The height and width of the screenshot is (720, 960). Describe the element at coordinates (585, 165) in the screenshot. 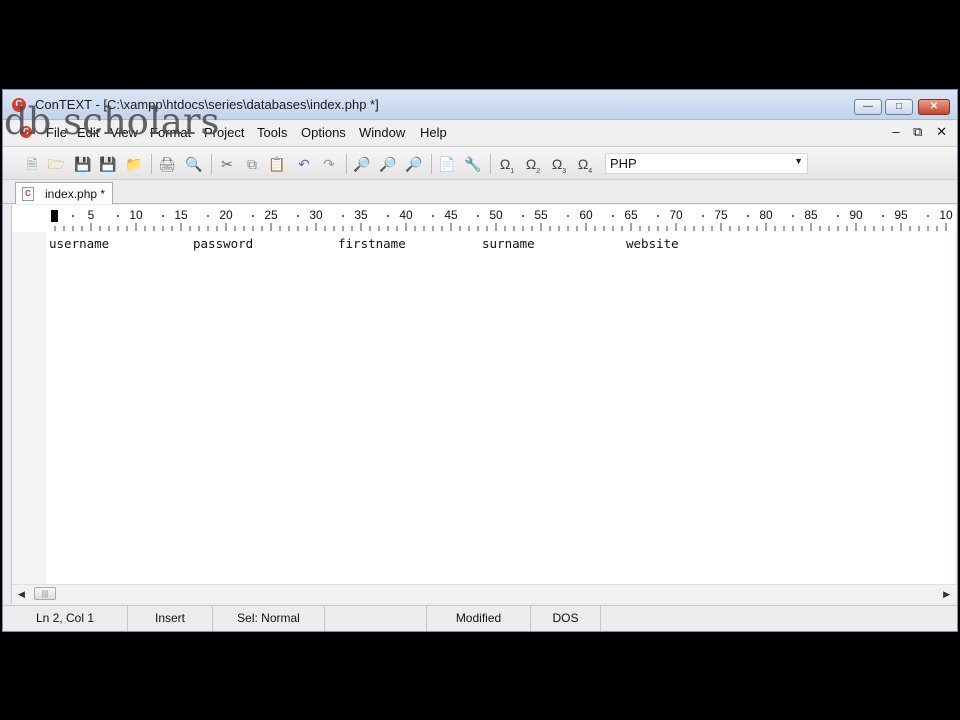

I see `user-command-4-icon: Ω4` at that location.